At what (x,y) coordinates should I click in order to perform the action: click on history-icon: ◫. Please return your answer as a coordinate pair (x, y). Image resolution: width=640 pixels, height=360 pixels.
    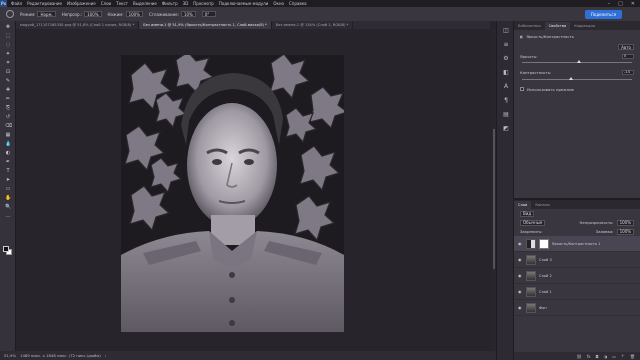
    Looking at the image, I should click on (506, 31).